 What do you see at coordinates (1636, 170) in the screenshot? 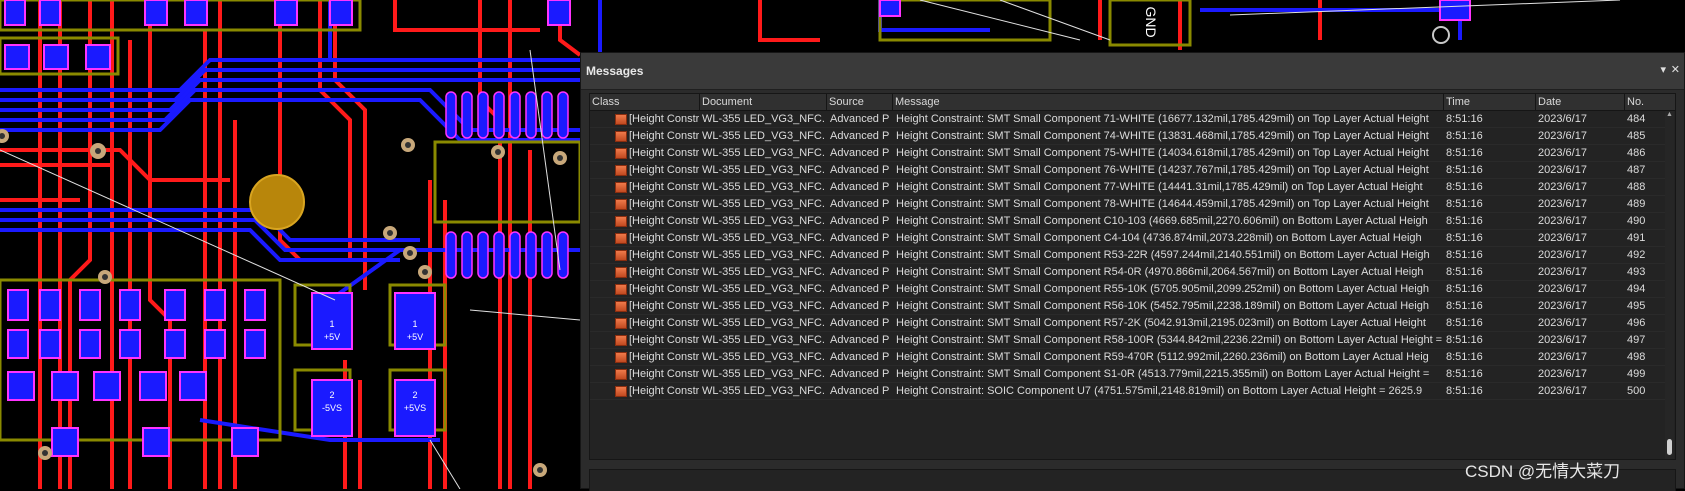
I see `cell-no: 487` at bounding box center [1636, 170].